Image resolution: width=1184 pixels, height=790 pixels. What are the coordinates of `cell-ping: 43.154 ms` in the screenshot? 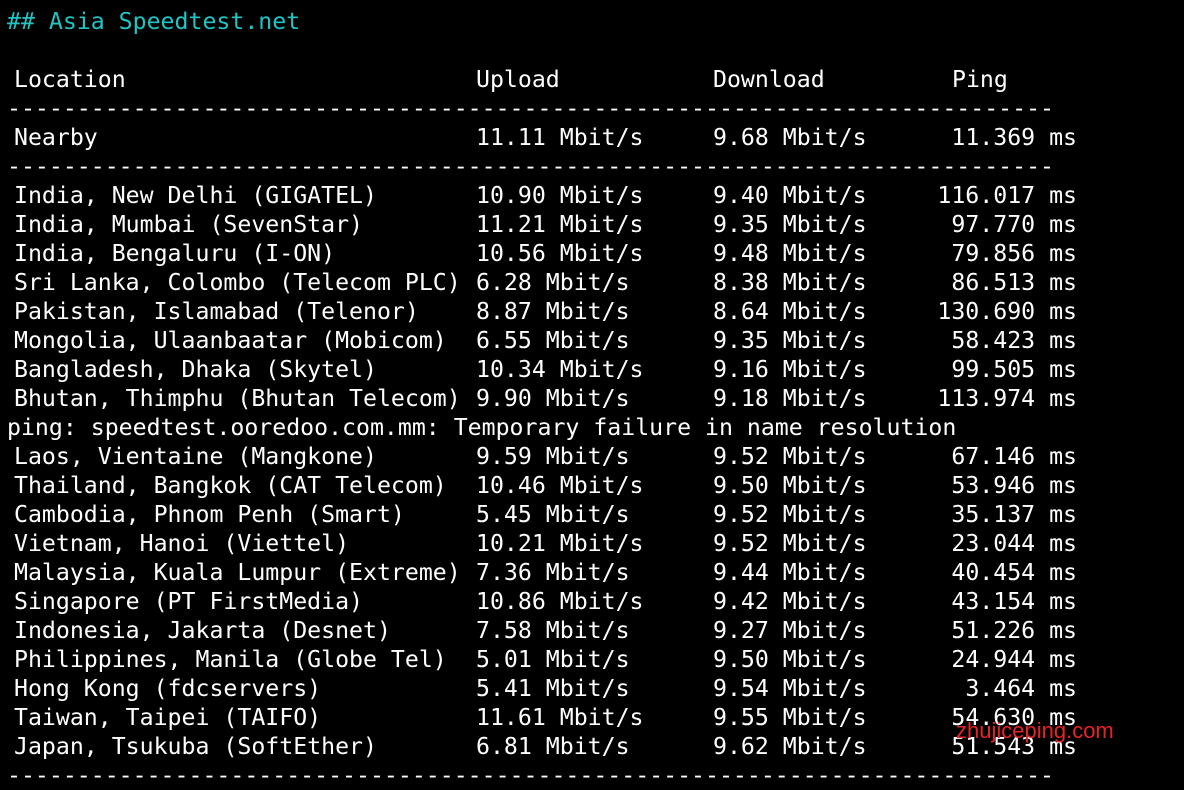 It's located at (1014, 601).